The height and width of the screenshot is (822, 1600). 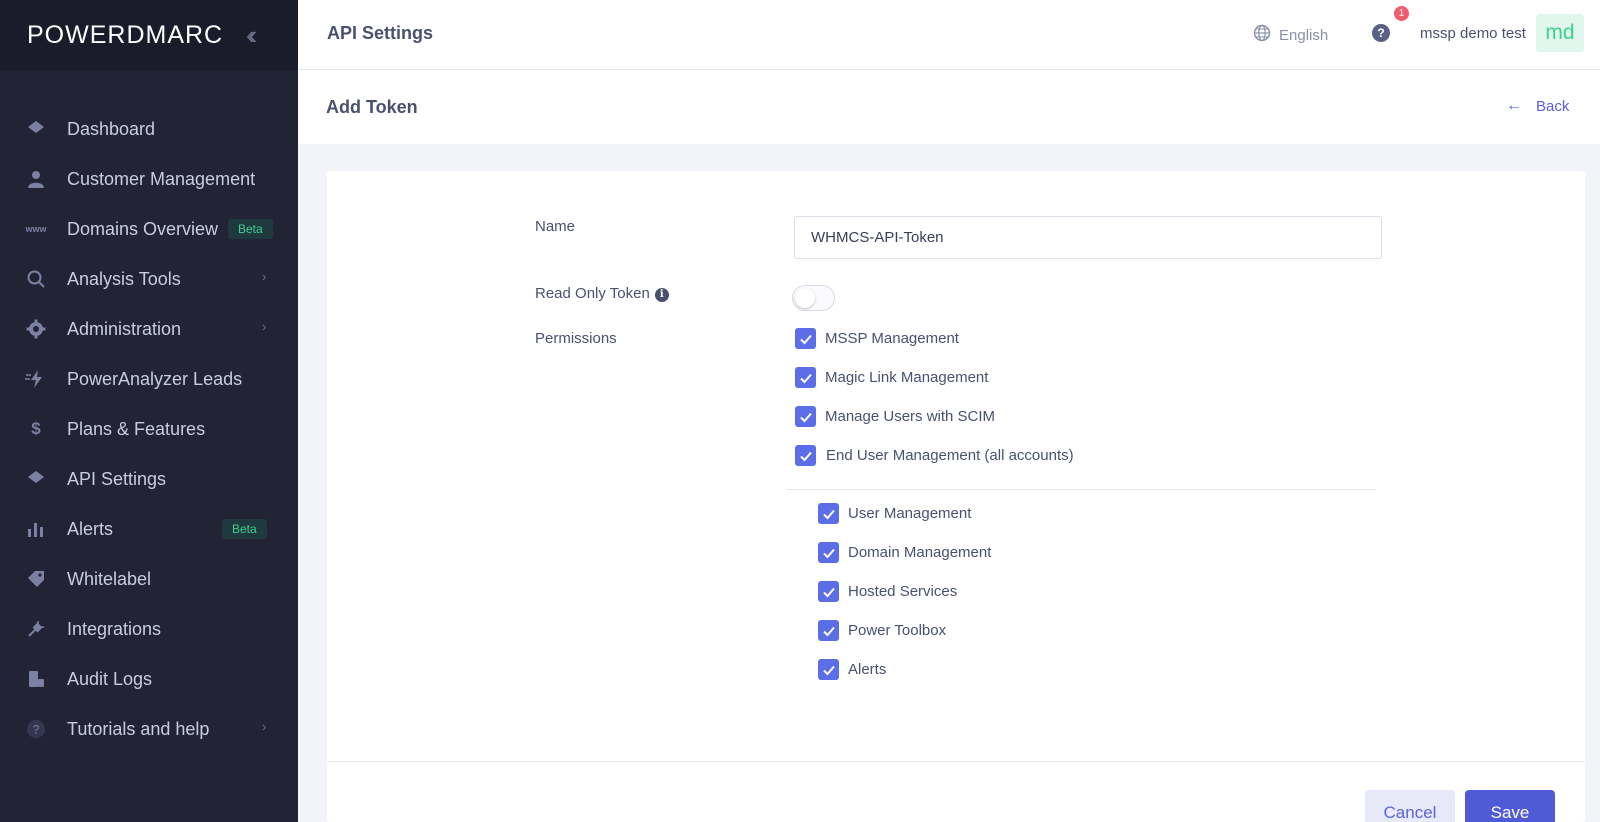 What do you see at coordinates (155, 378) in the screenshot?
I see `sidebar-item-label: PowerAnalyzer Leads` at bounding box center [155, 378].